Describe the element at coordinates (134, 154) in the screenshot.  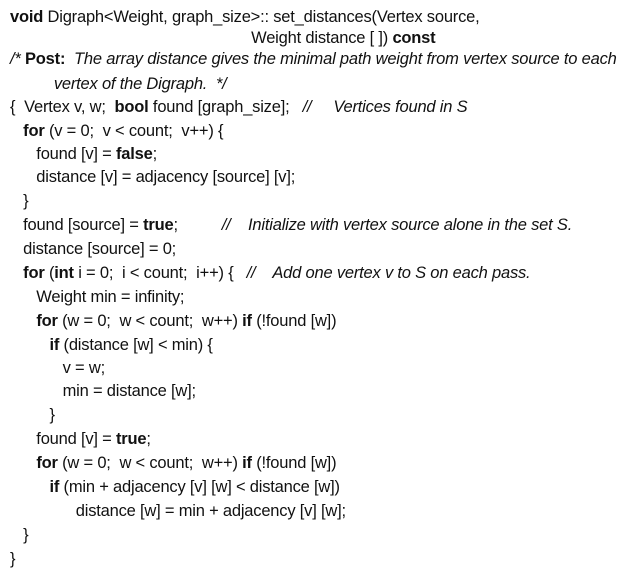
I see `code-keyword: false` at that location.